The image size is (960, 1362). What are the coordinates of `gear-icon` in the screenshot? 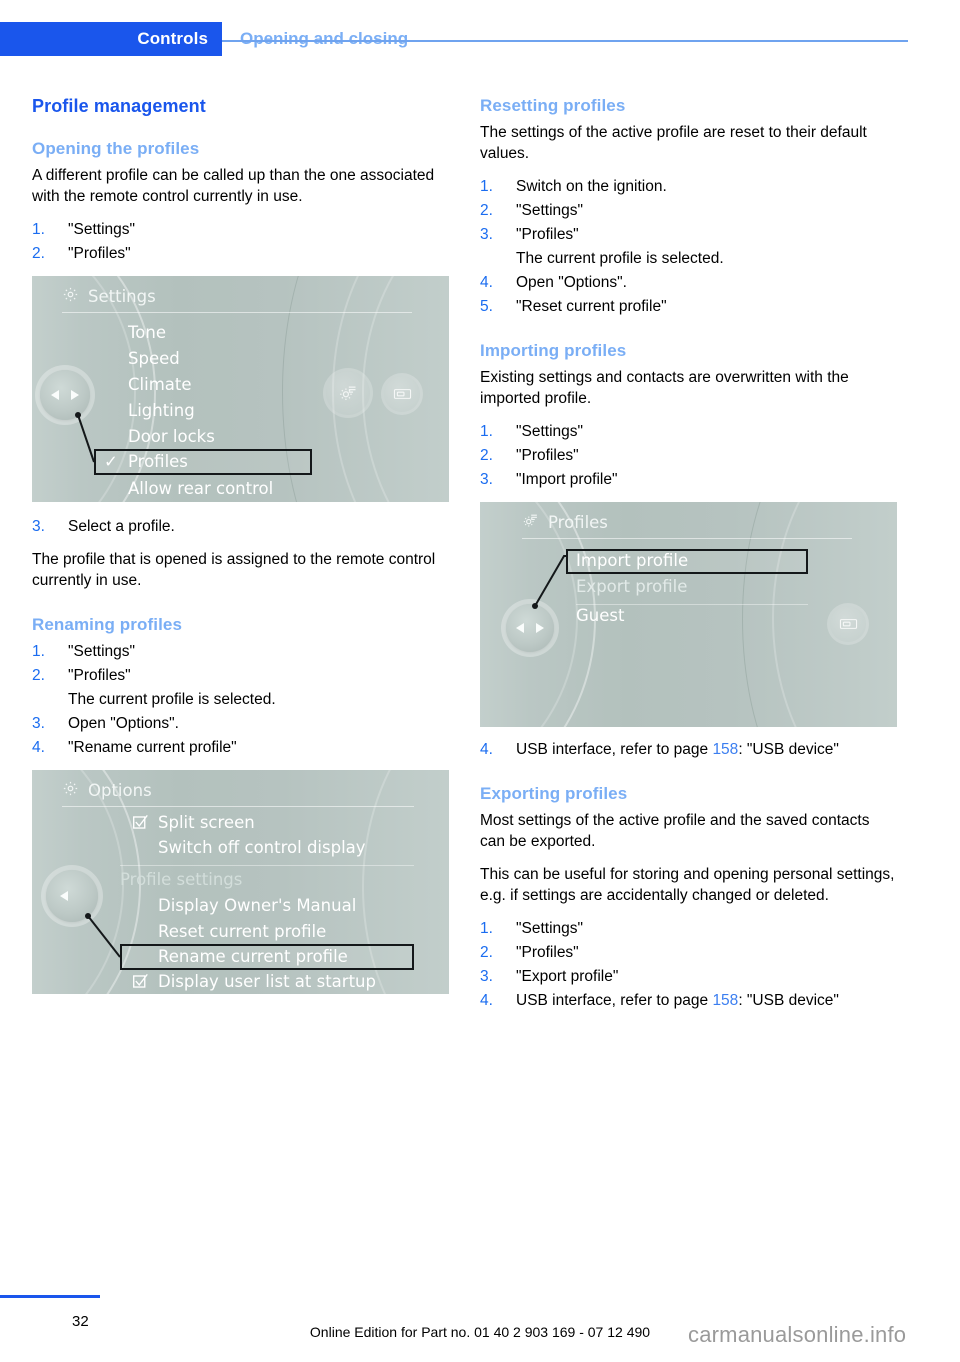 It's located at (70, 296).